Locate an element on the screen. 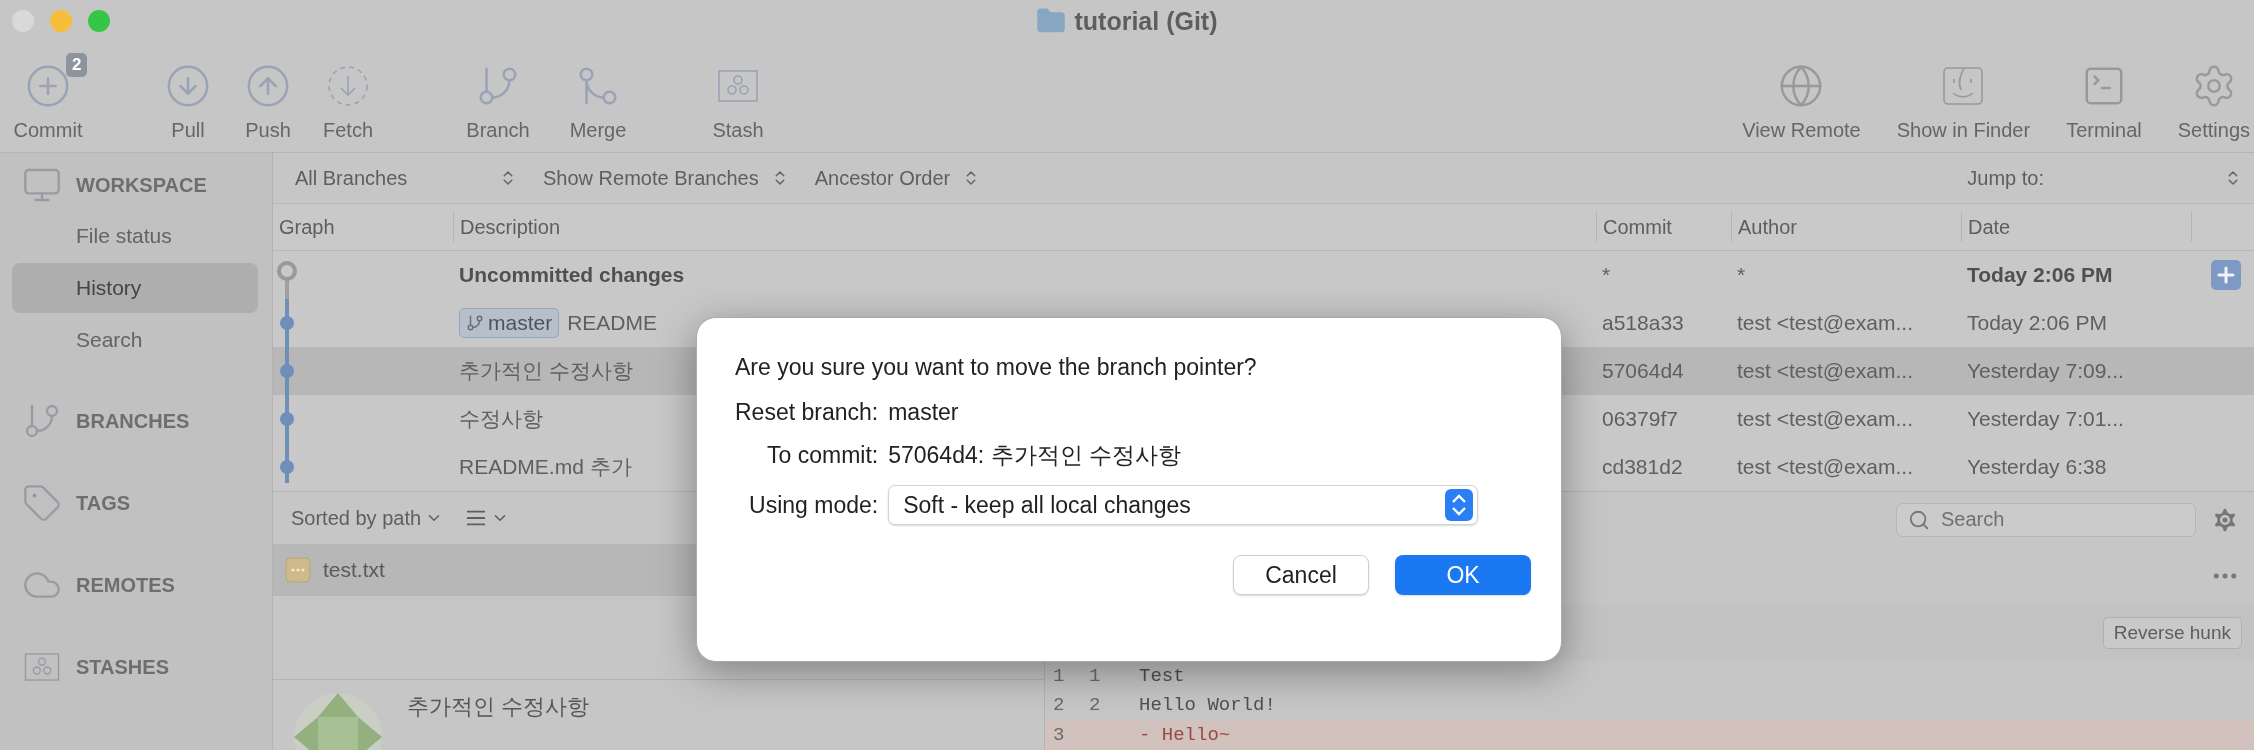 The width and height of the screenshot is (2254, 750). field-value: master is located at coordinates (924, 412).